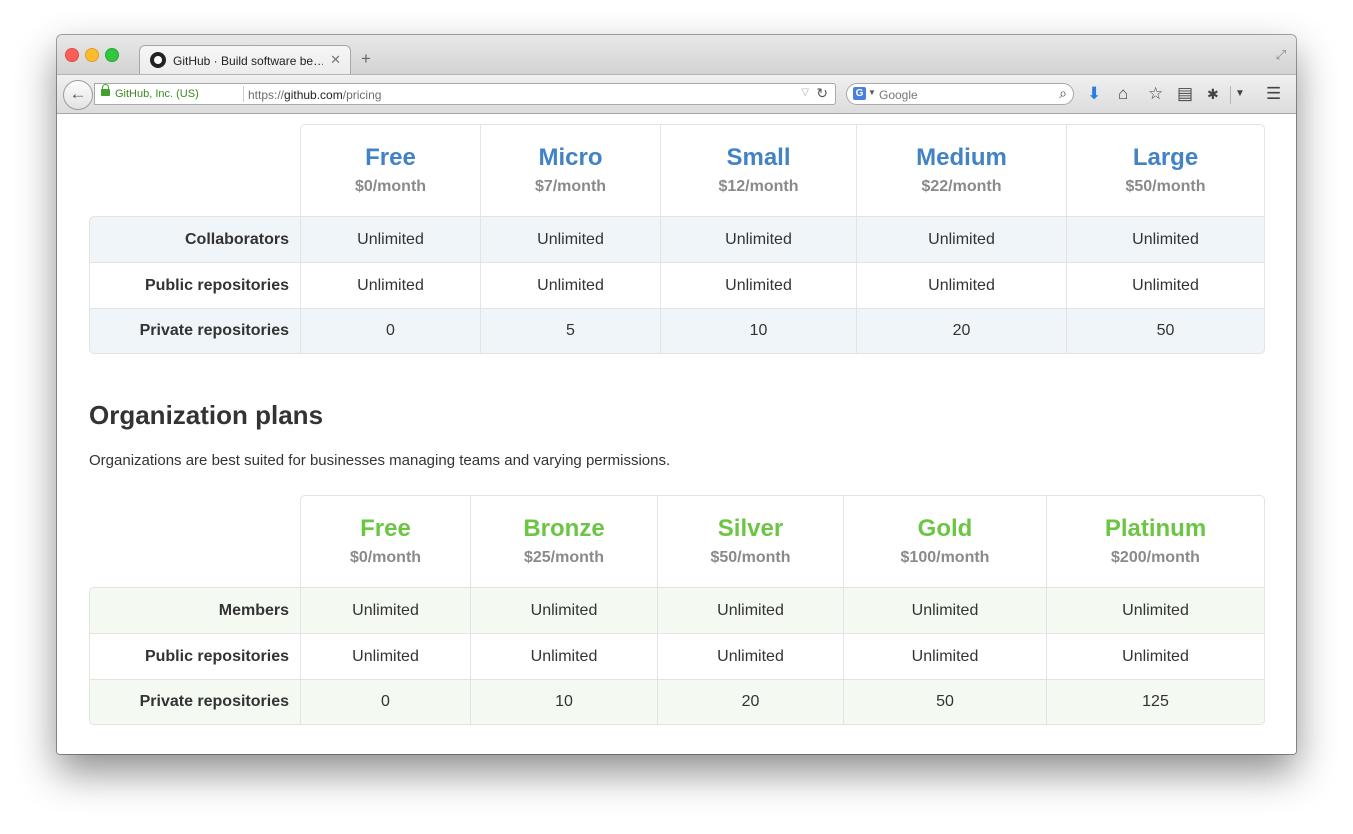 This screenshot has width=1353, height=834. Describe the element at coordinates (78, 95) in the screenshot. I see `back-button: ←` at that location.